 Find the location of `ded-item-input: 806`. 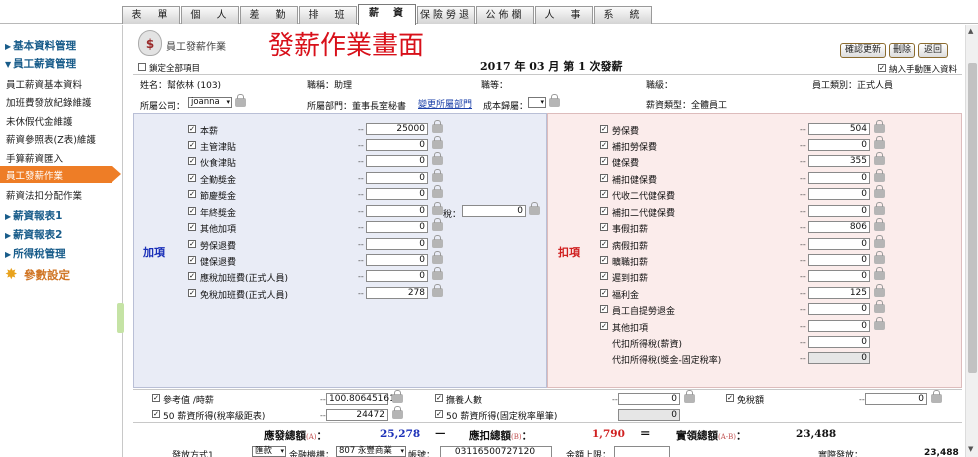

ded-item-input: 806 is located at coordinates (839, 227).